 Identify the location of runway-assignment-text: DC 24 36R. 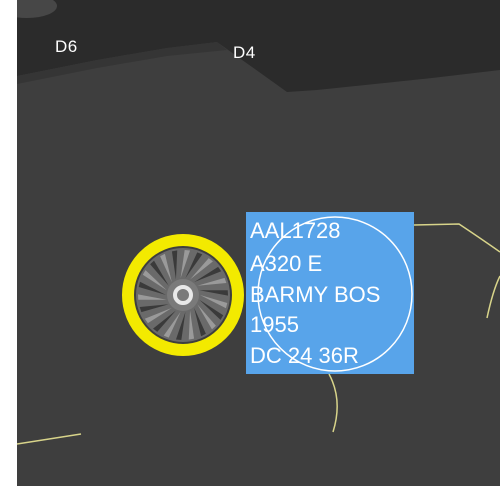
(304, 355).